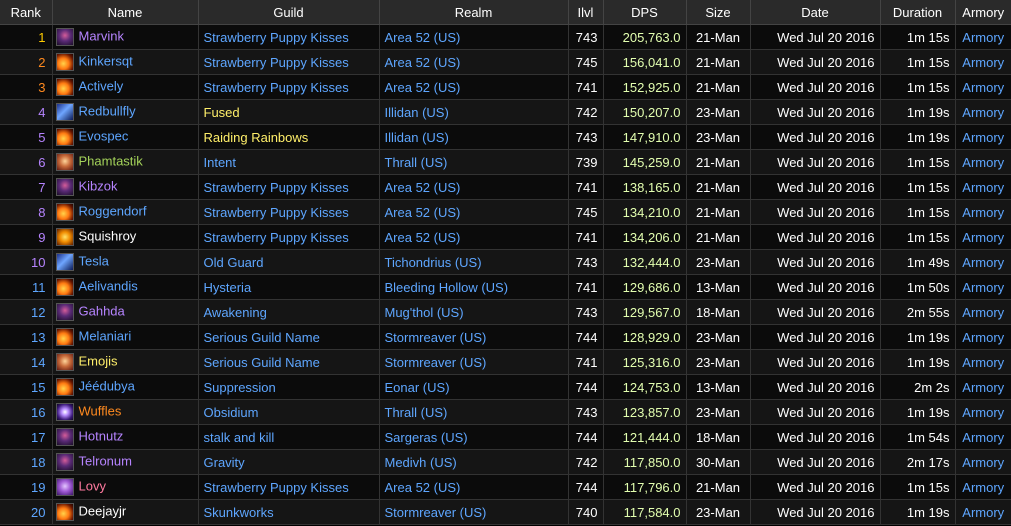 The width and height of the screenshot is (1011, 526). Describe the element at coordinates (101, 85) in the screenshot. I see `player-name-link: Actively` at that location.